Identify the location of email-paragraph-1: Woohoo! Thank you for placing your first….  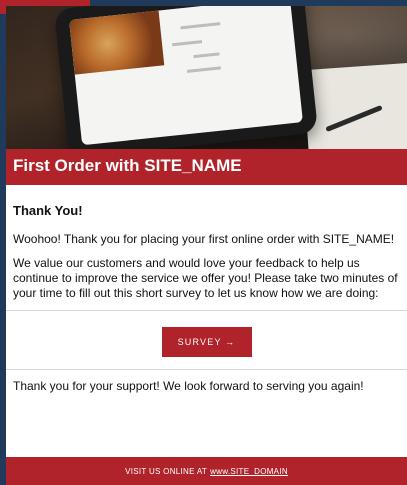
(204, 239).